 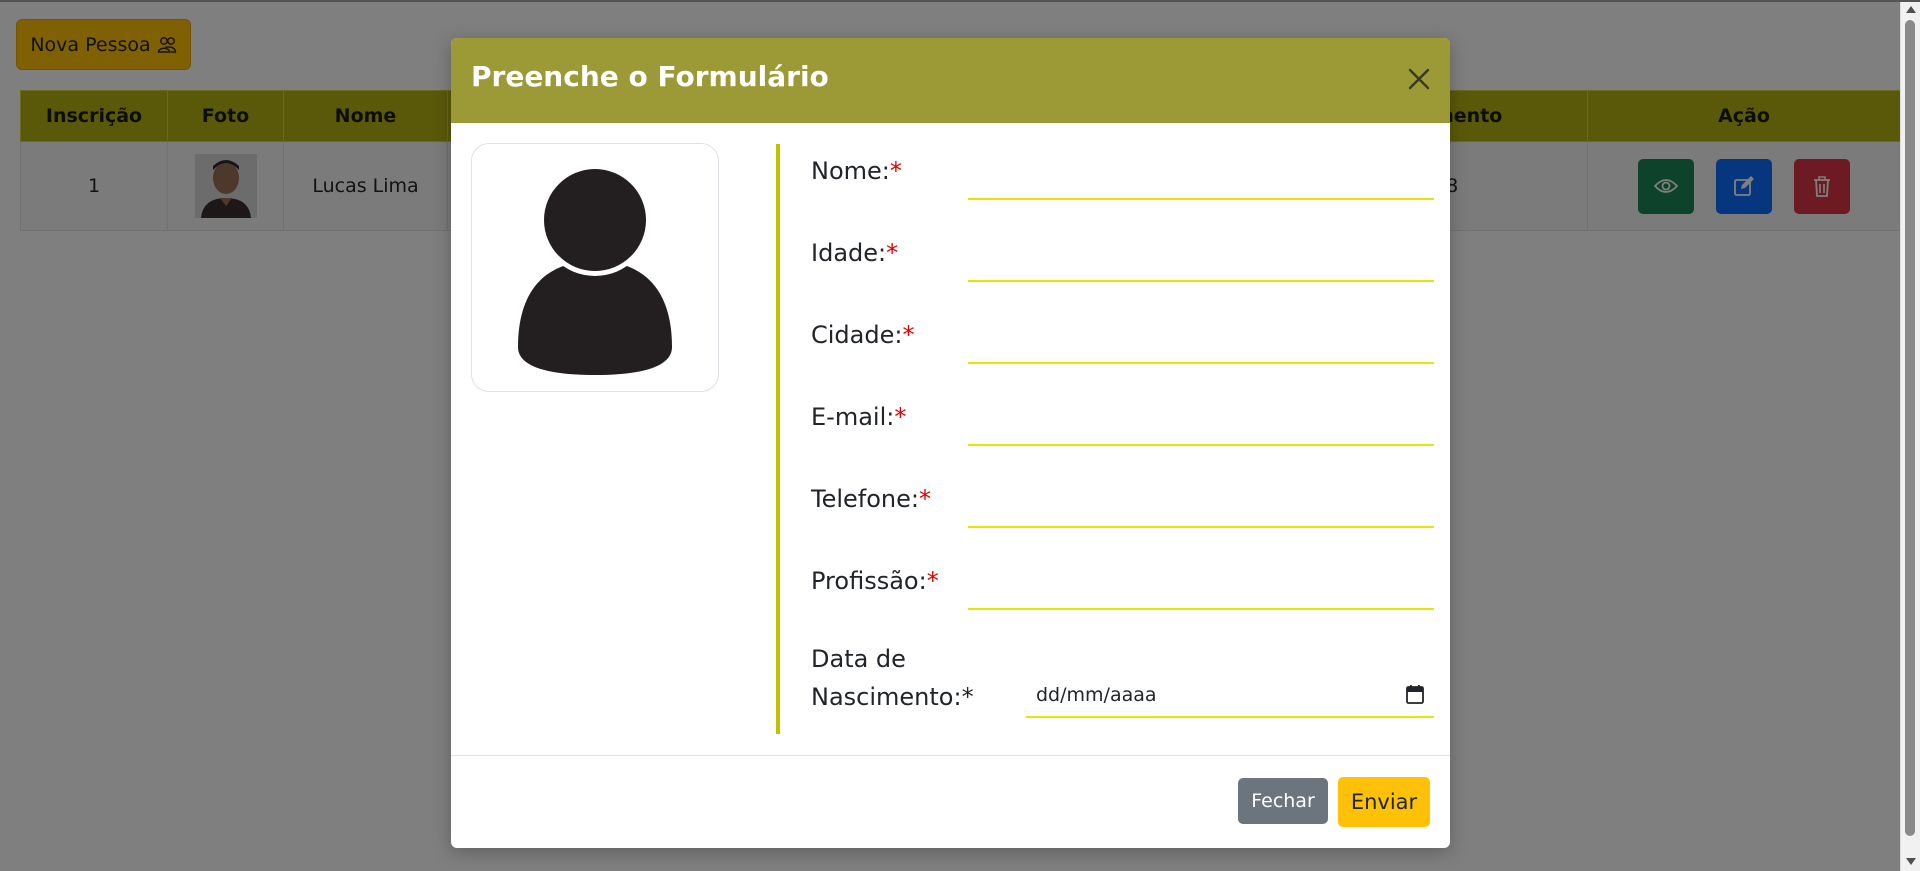 I want to click on scroll-thumb, so click(x=1910, y=428).